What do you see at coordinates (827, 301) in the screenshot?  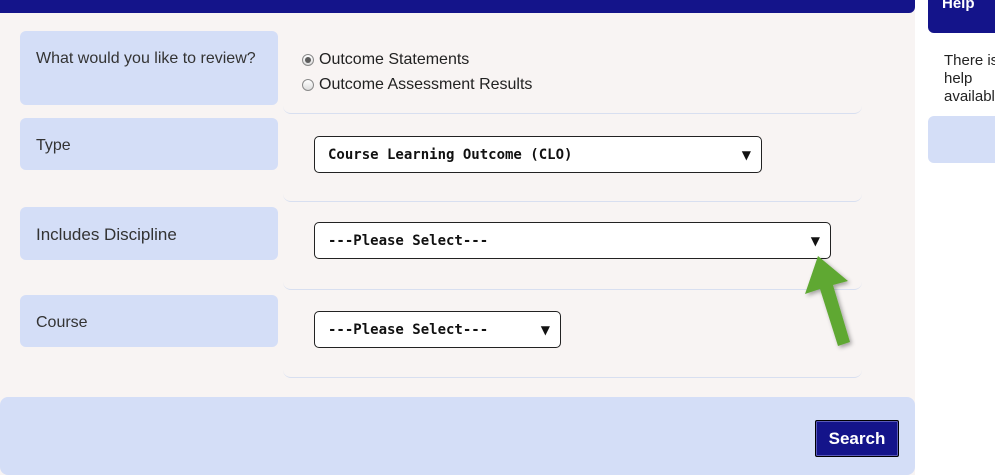 I see `green-arrow-icon` at bounding box center [827, 301].